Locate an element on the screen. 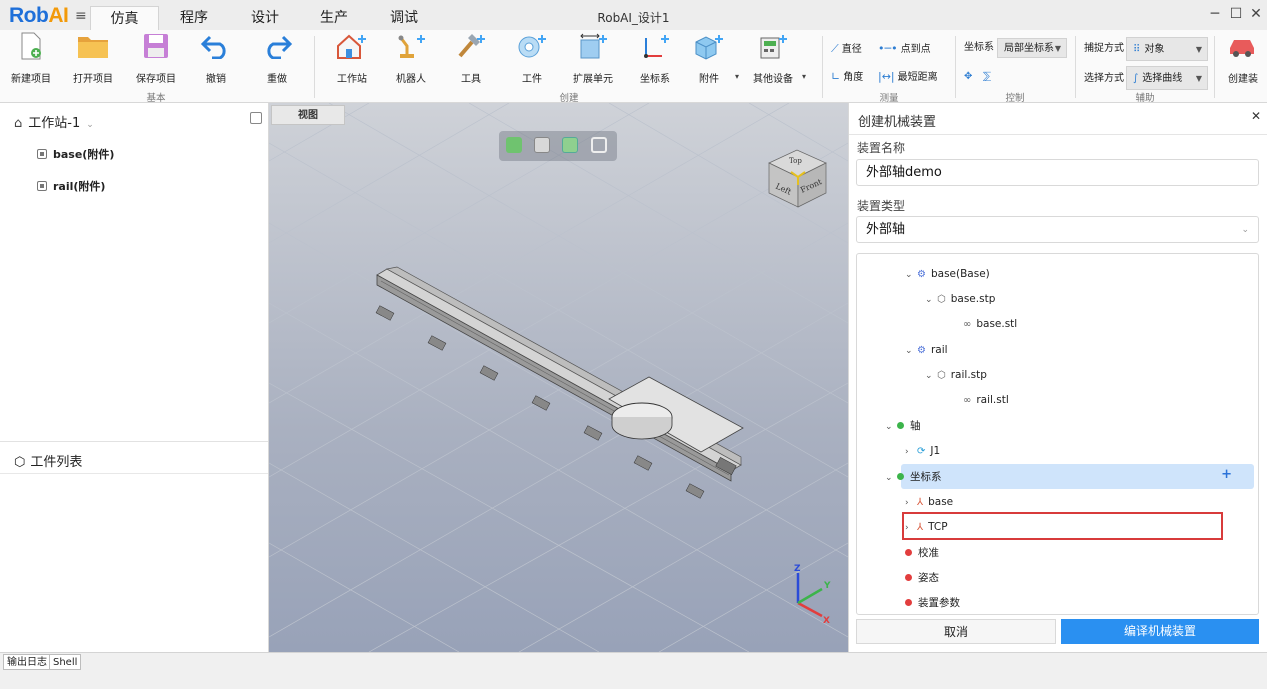 The width and height of the screenshot is (1267, 689). device-name-input: 外部轴demo is located at coordinates (1057, 172).